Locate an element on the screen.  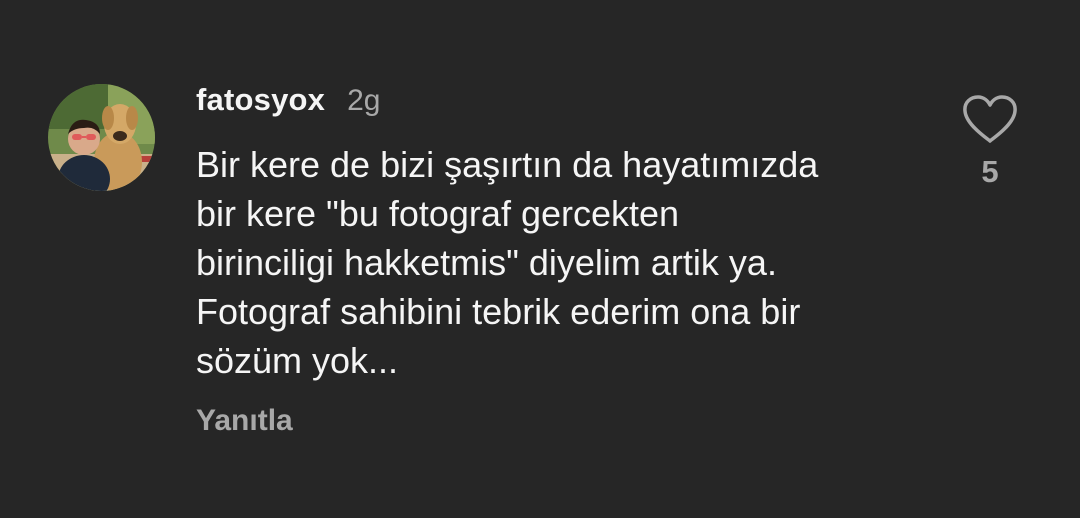
timestamp: 2g is located at coordinates (364, 100).